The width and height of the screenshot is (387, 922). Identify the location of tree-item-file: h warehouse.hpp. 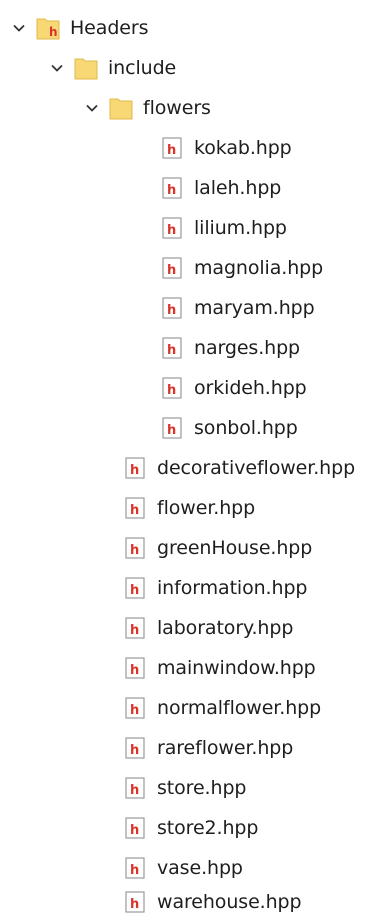
(193, 902).